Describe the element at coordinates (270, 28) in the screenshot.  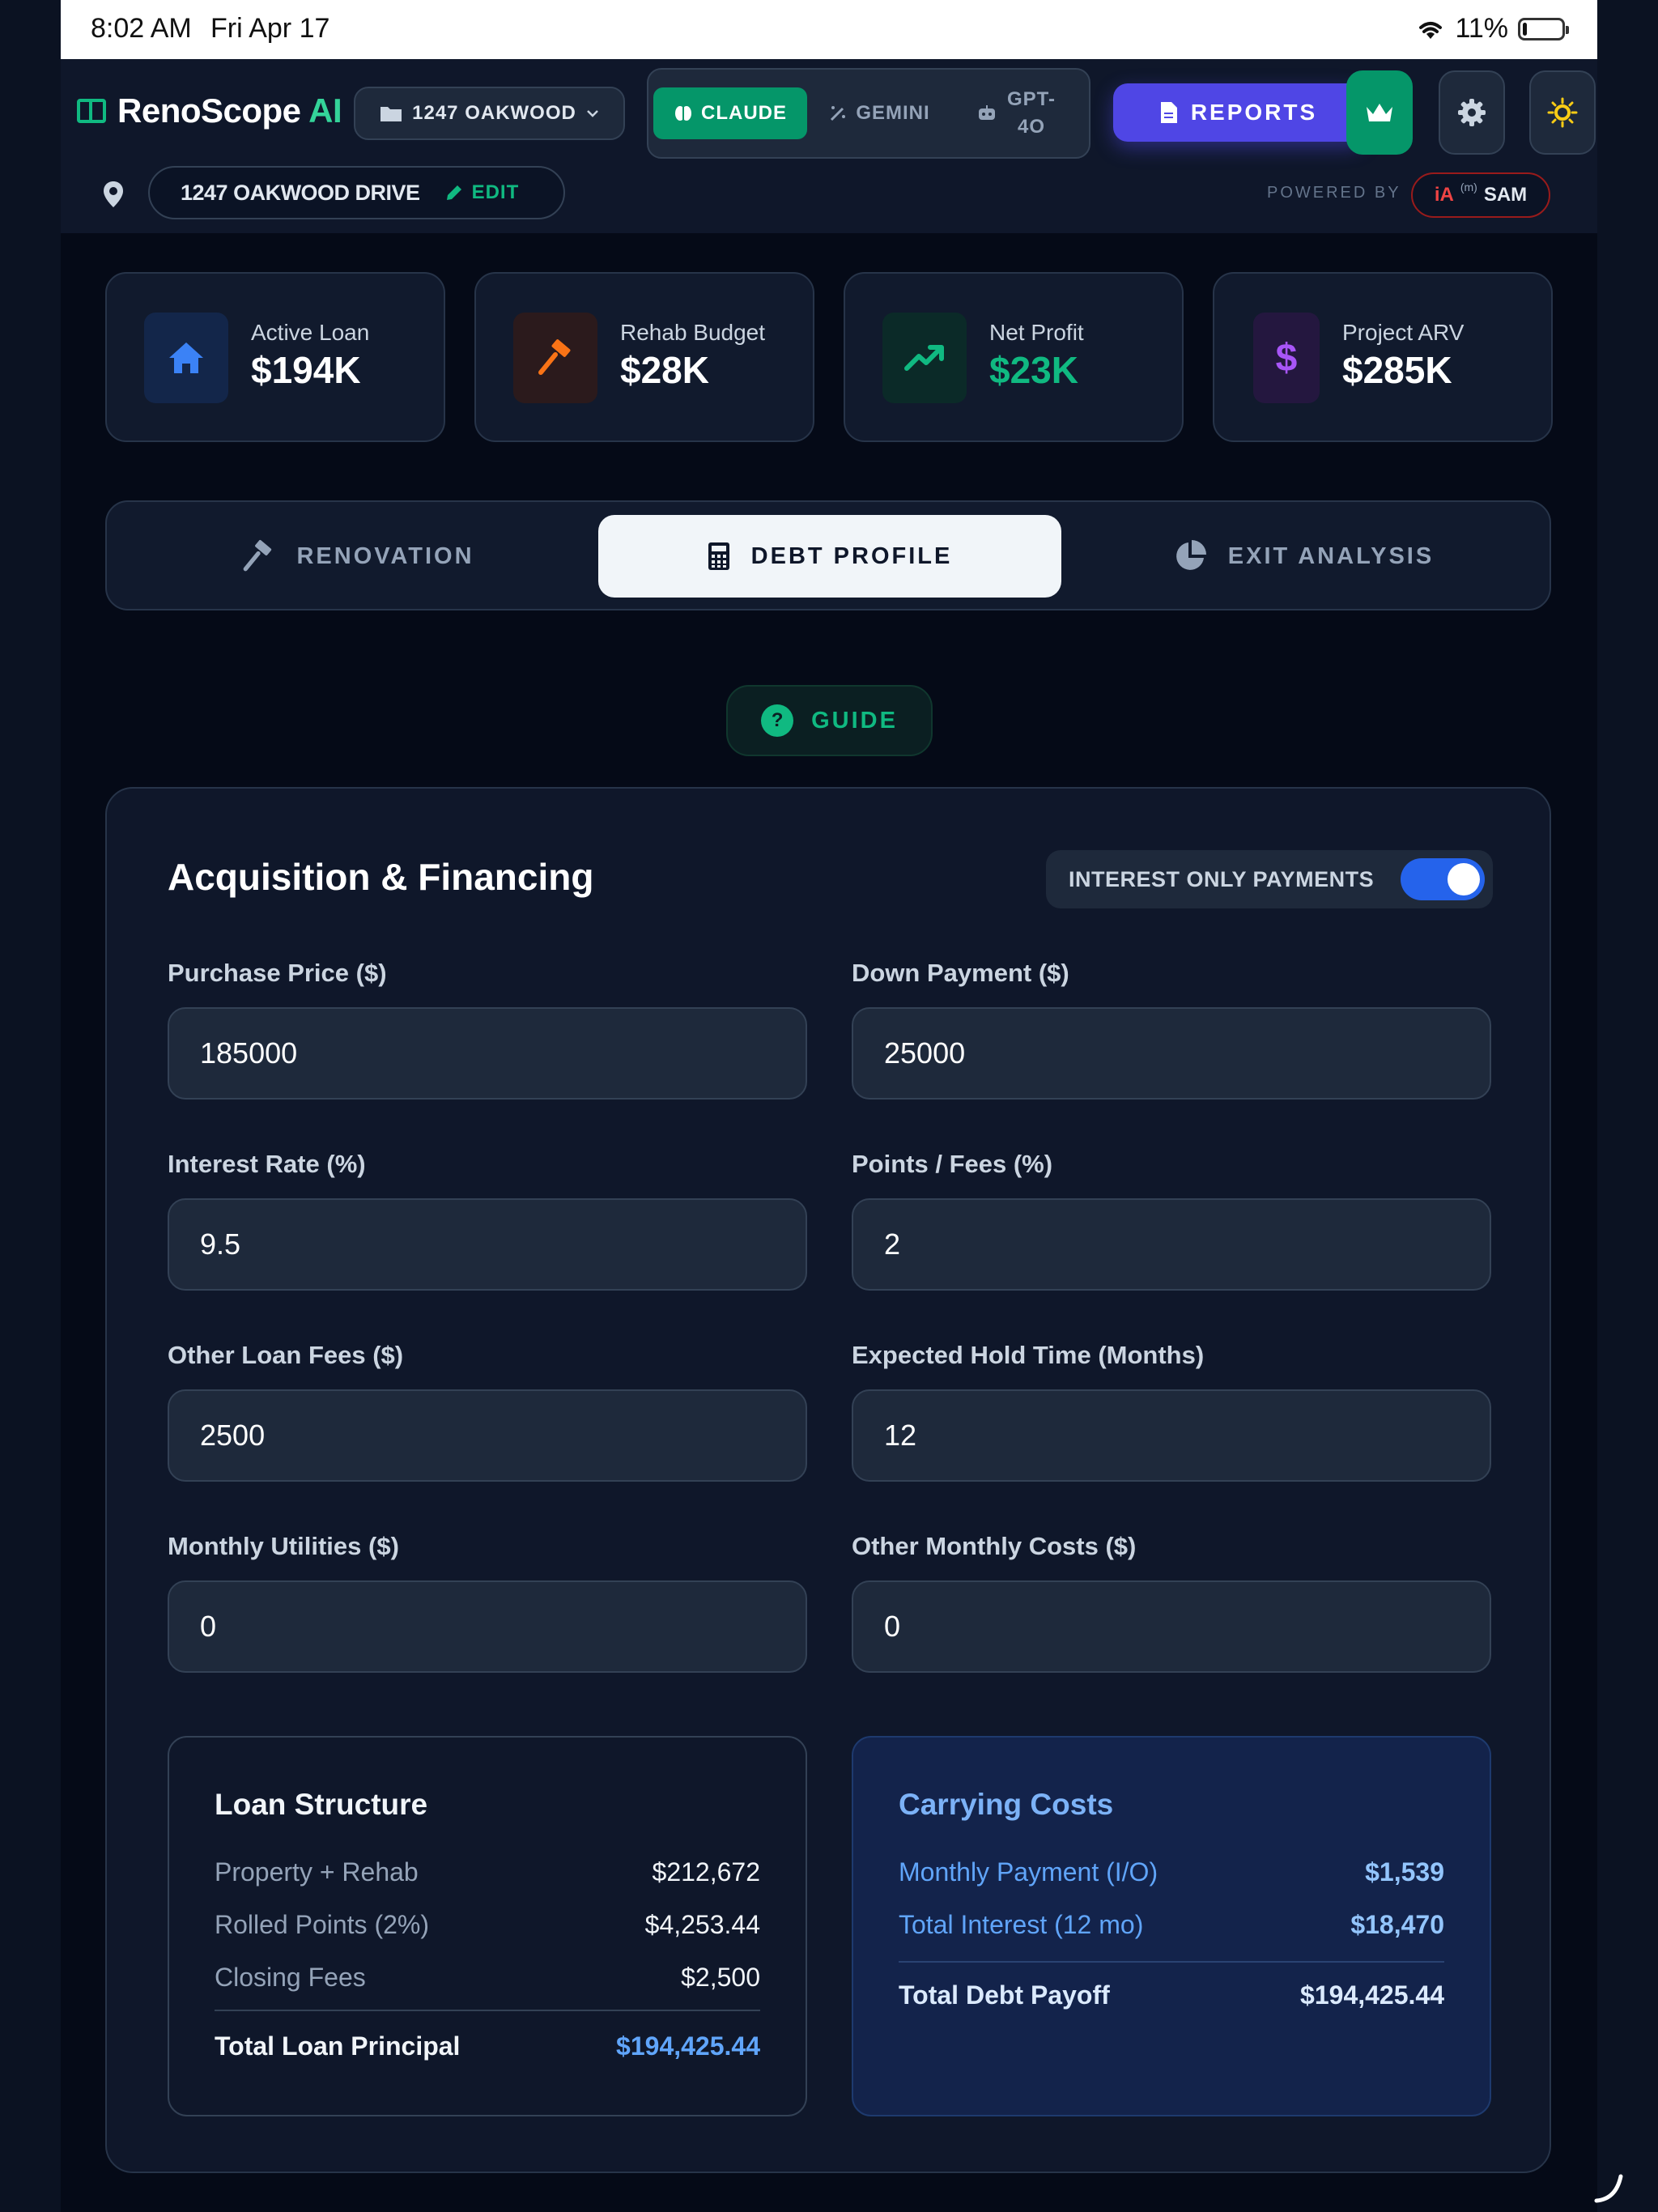
I see `status-date: Fri Apr 17` at that location.